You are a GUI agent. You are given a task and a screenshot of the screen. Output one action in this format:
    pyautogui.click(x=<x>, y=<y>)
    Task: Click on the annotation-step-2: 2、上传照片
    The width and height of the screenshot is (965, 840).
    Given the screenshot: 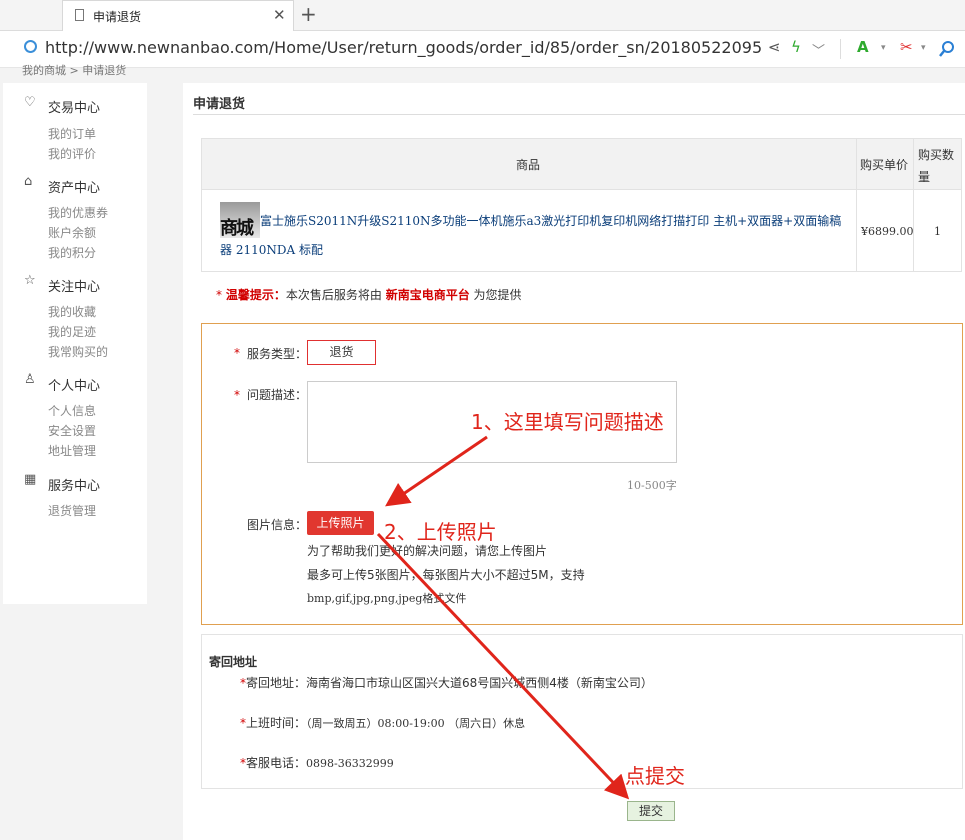 What is the action you would take?
    pyautogui.click(x=440, y=532)
    